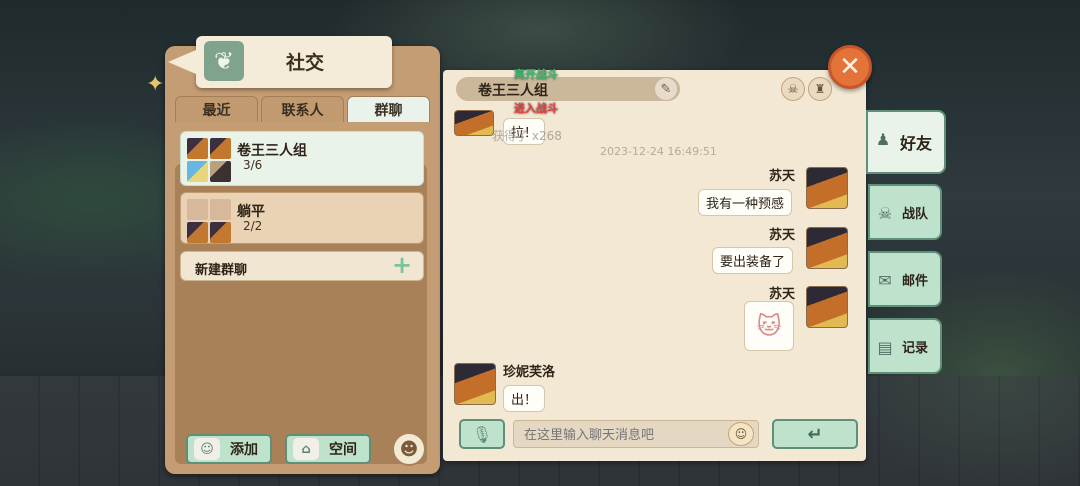 This screenshot has width=1080, height=486. I want to click on leaf-emblem-icon: ❦, so click(224, 61).